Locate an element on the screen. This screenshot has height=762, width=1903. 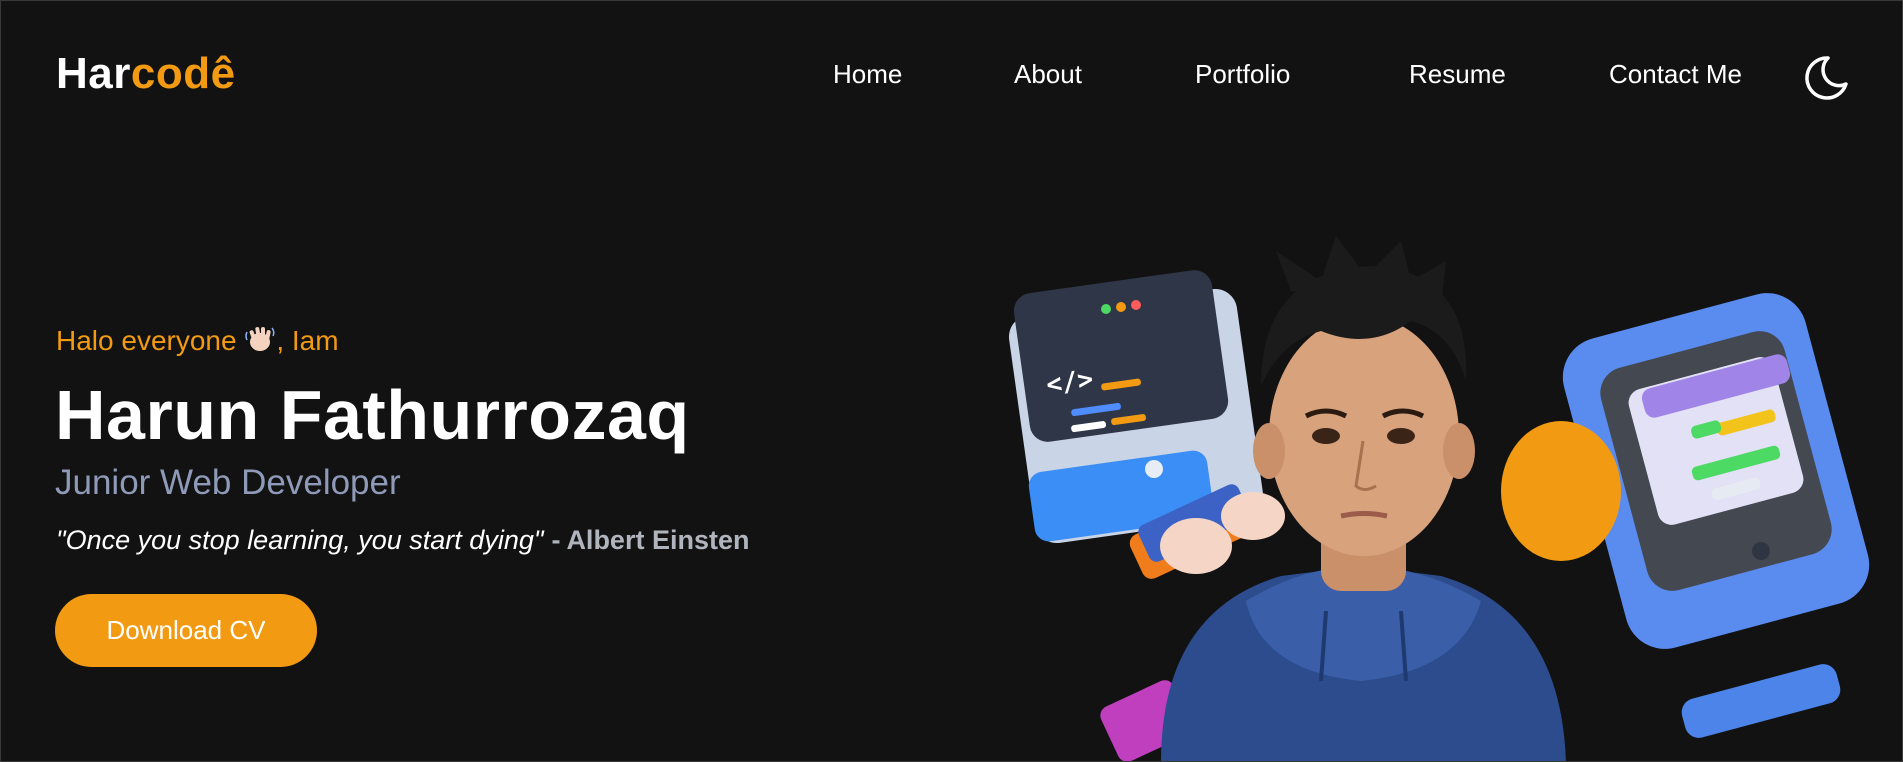
theme-toggle-button is located at coordinates (1826, 78).